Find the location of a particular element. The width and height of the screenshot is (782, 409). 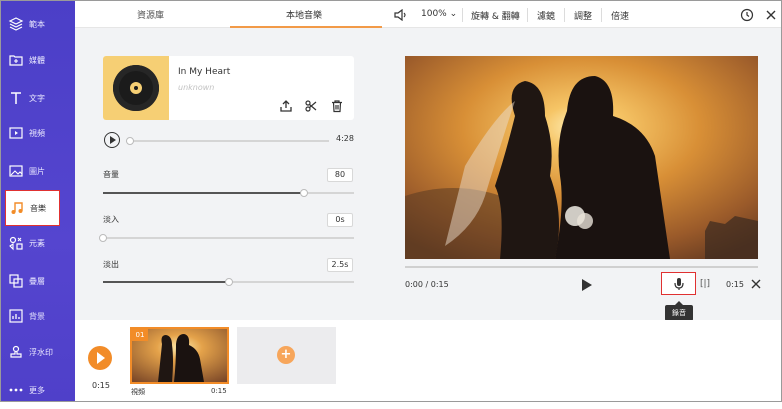

chevron-down-icon: ⌄ is located at coordinates (453, 14).